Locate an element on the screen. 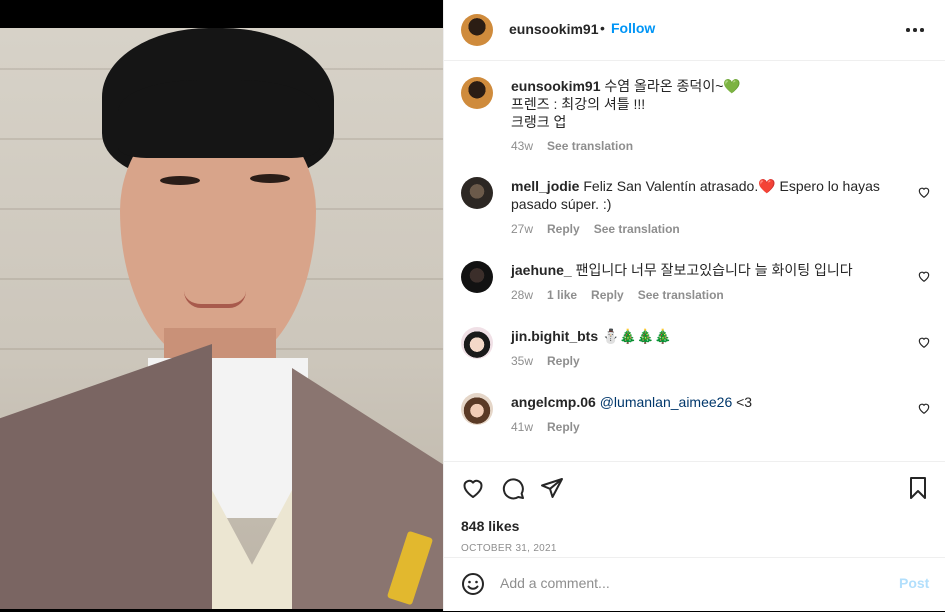 The width and height of the screenshot is (945, 612). heart-icon is located at coordinates (473, 488).